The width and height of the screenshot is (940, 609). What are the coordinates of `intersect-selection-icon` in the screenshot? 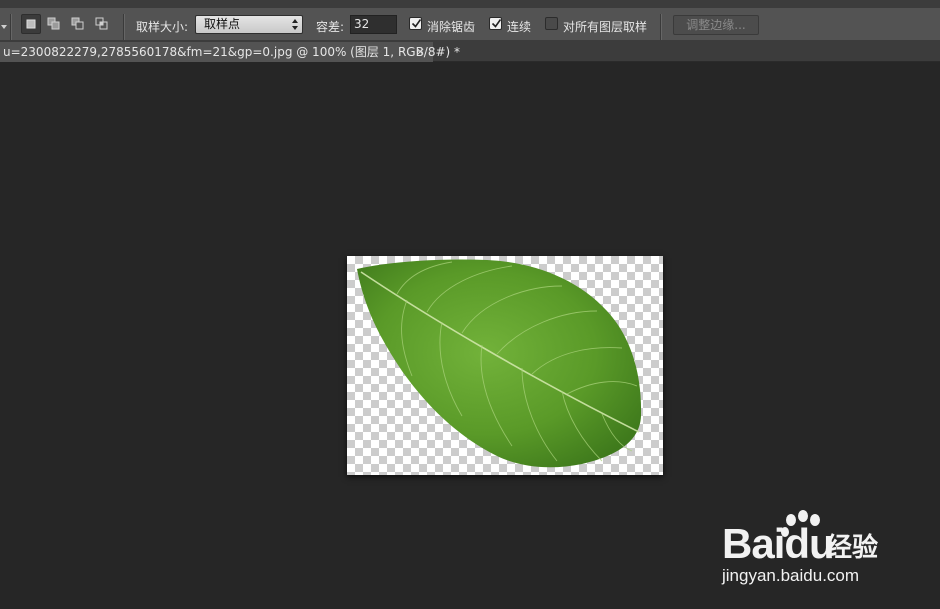 It's located at (101, 23).